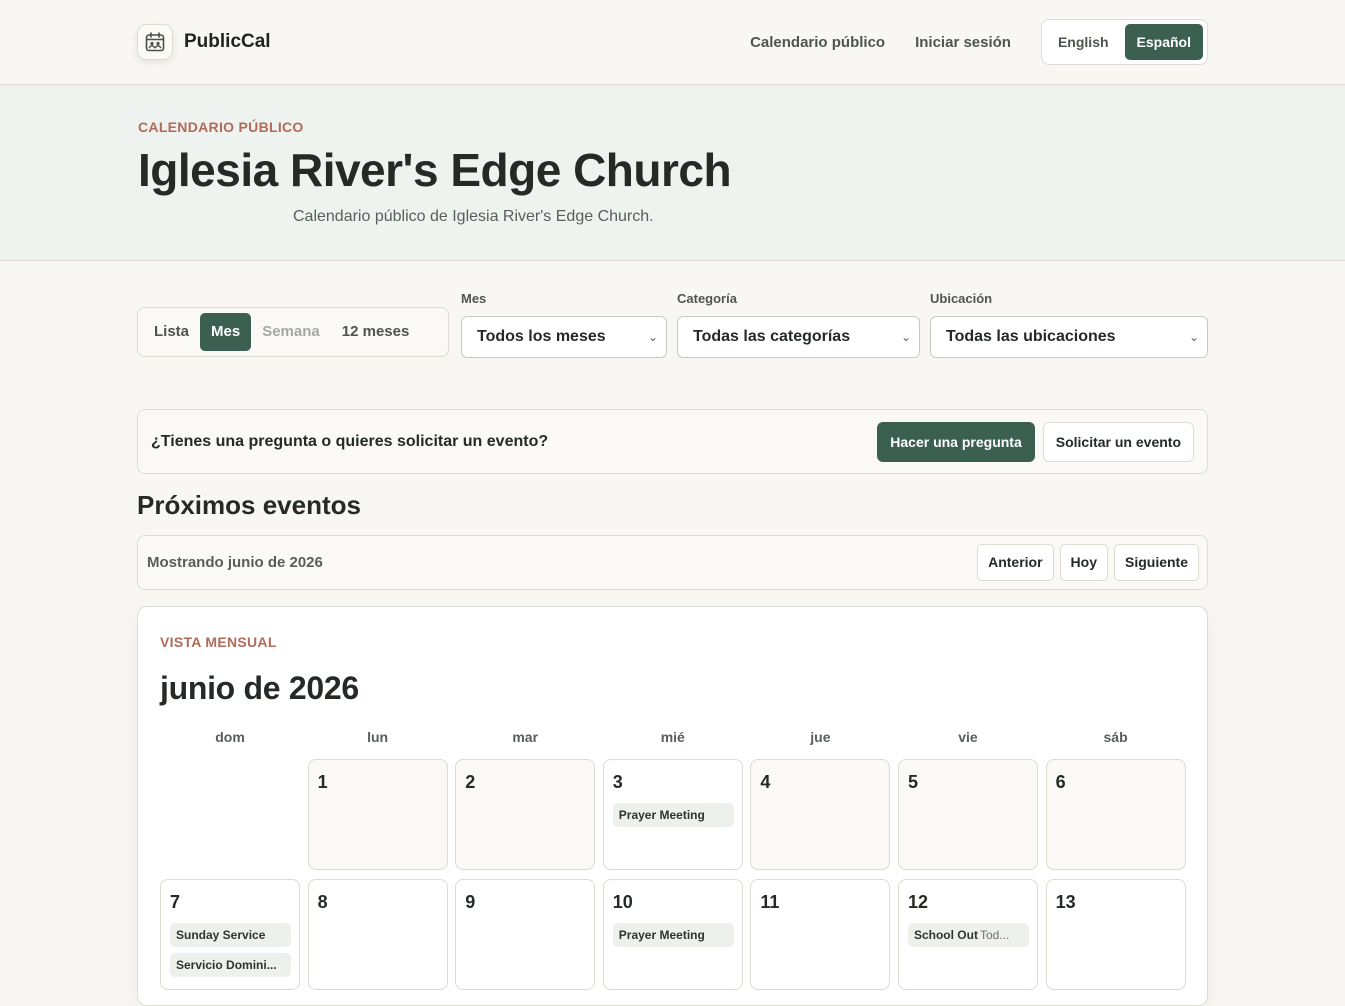 This screenshot has width=1345, height=1006. I want to click on day-number: 2, so click(470, 782).